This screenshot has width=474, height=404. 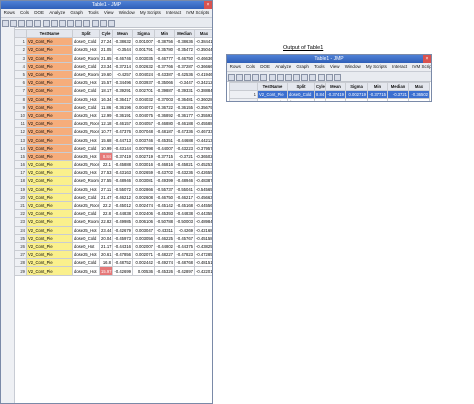 I want to click on cell-median: -0.45168, so click(x=184, y=205).